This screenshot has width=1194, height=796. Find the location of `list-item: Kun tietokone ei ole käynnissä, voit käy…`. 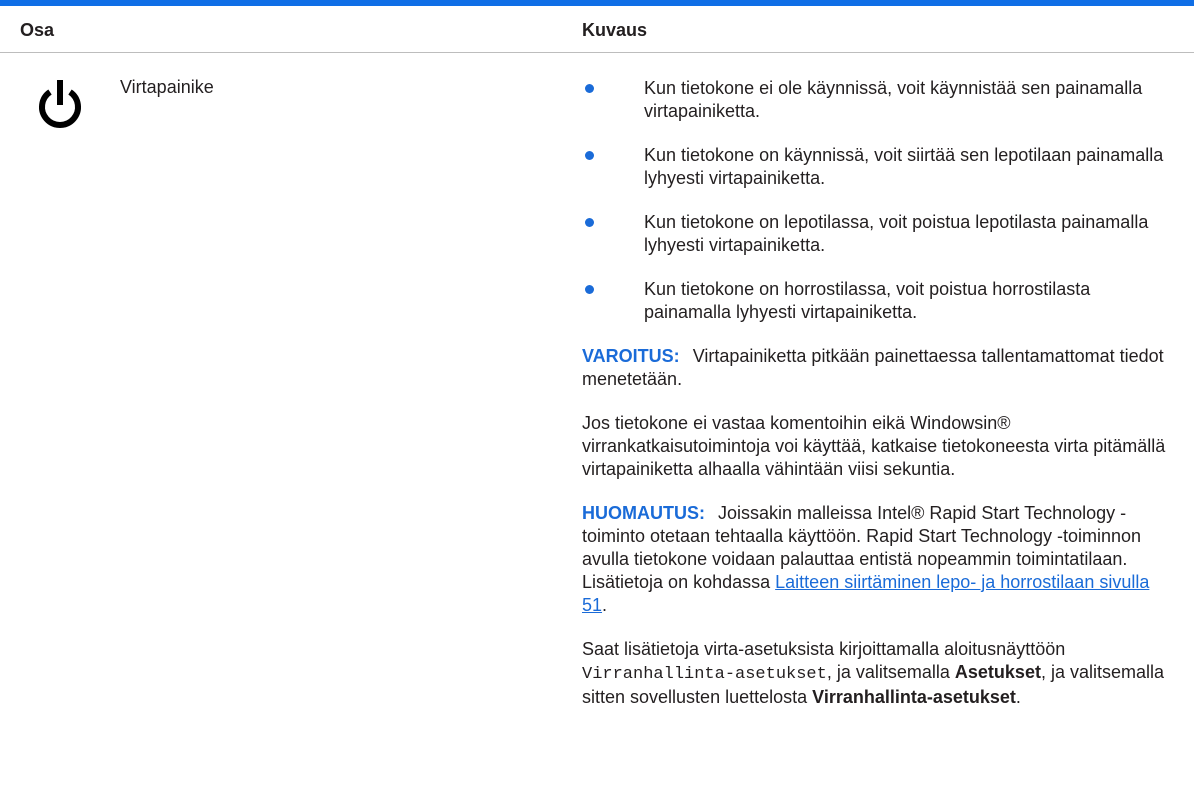

list-item: Kun tietokone ei ole käynnissä, voit käy… is located at coordinates (877, 100).